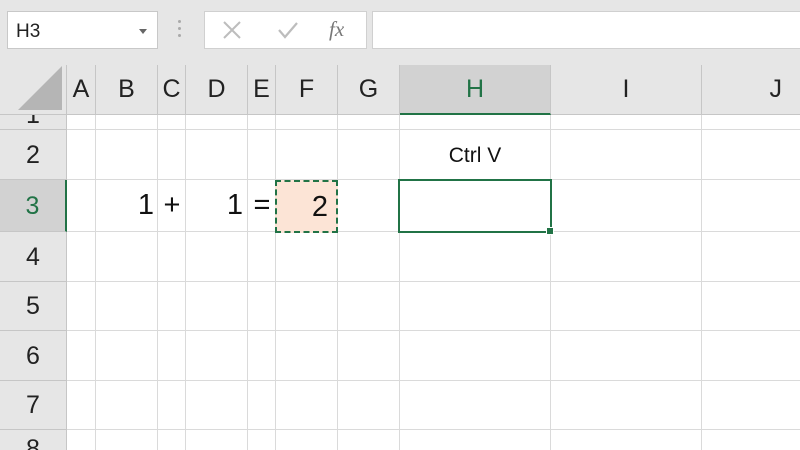  Describe the element at coordinates (550, 231) in the screenshot. I see `fill-handle` at that location.